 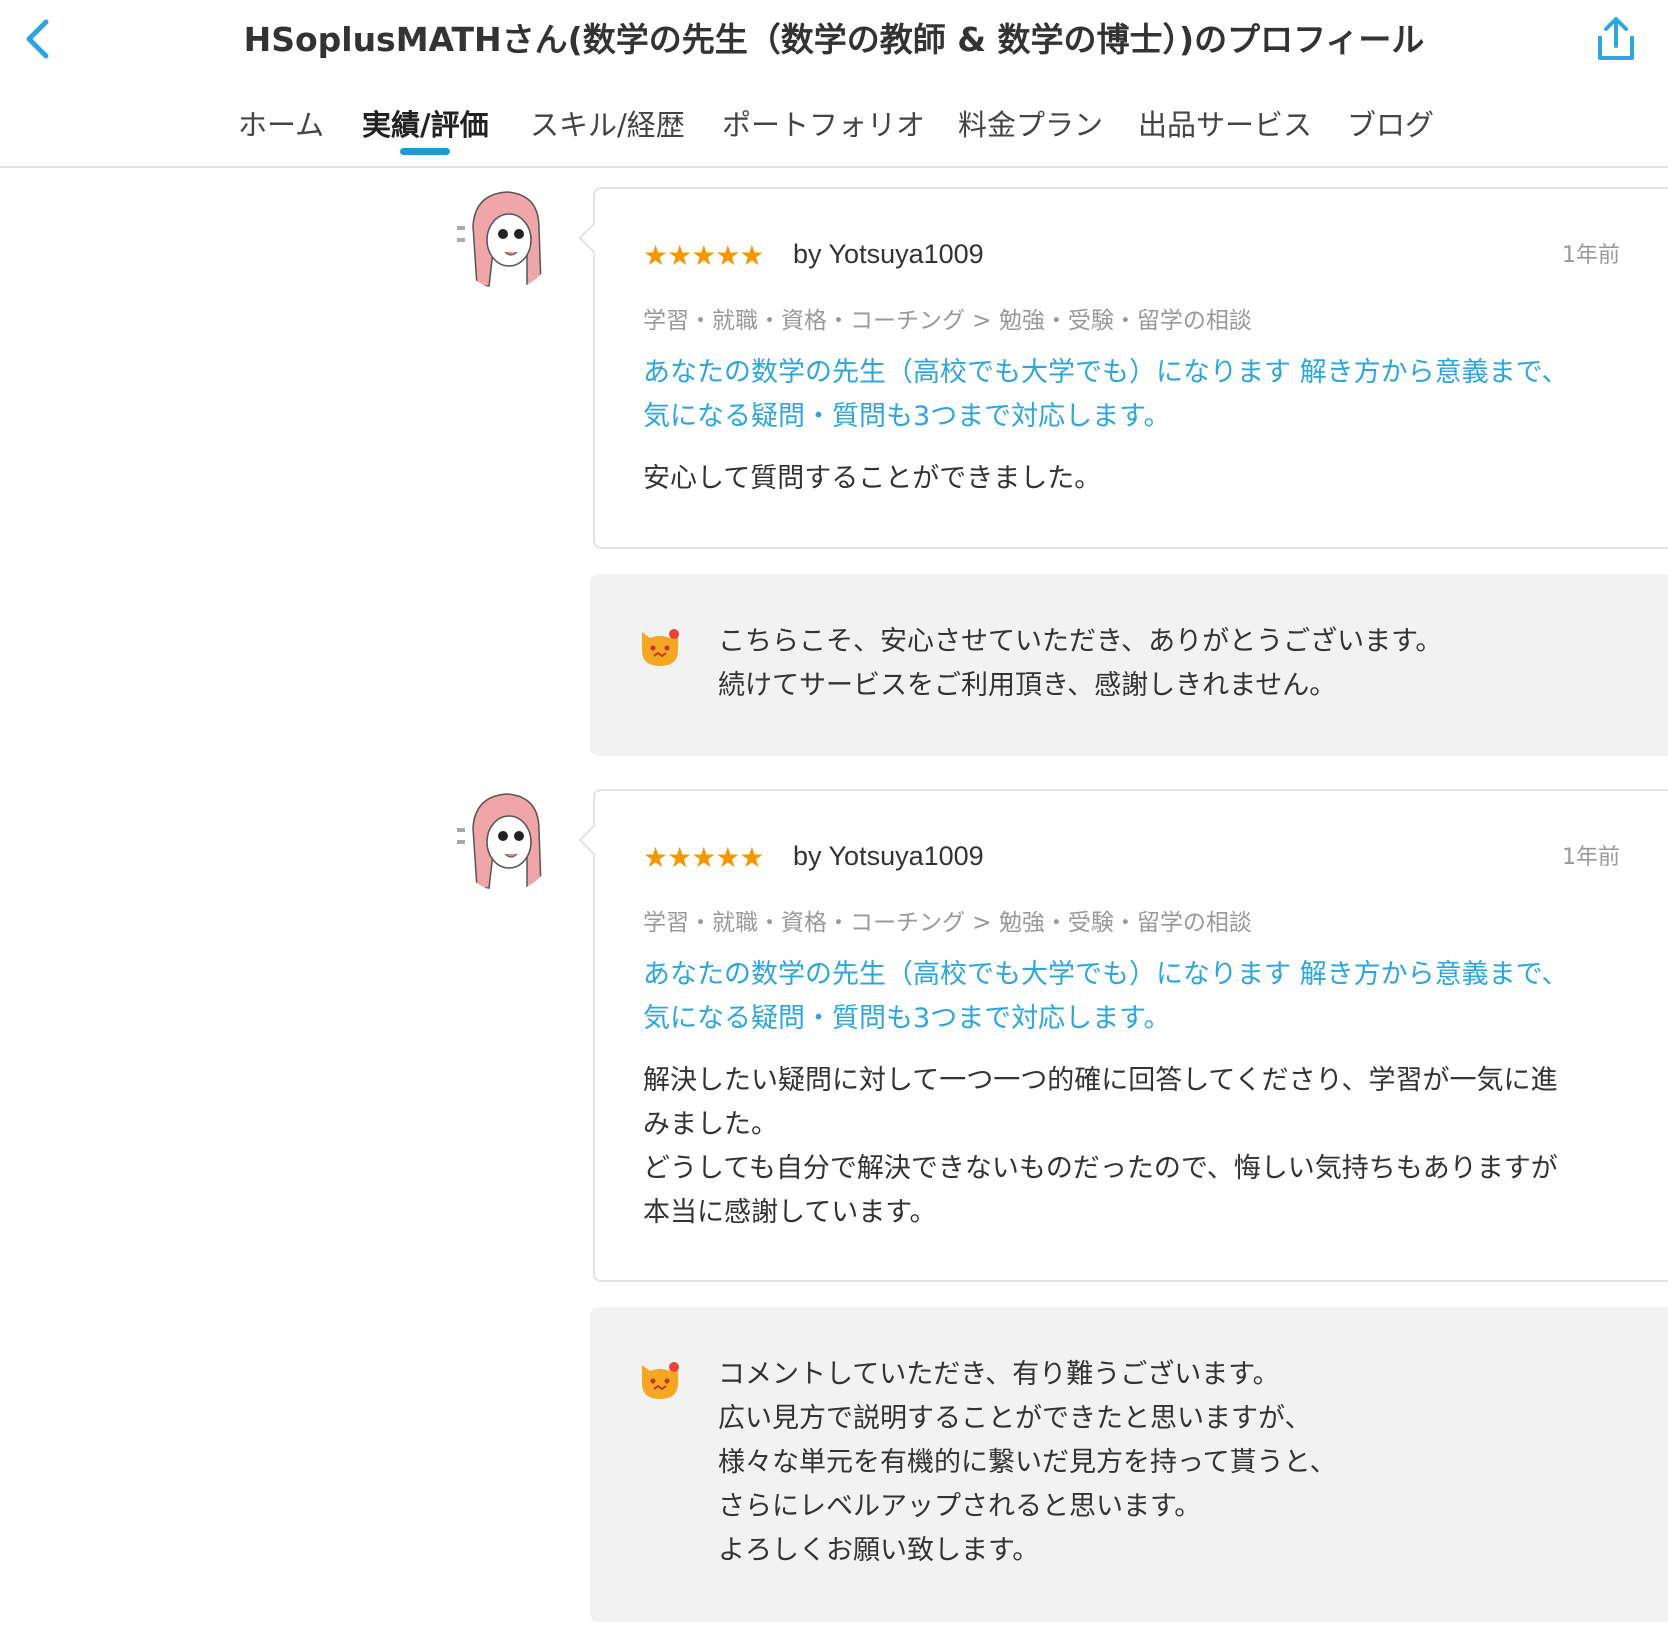 I want to click on tab-services: 出品サービス, so click(x=1225, y=123).